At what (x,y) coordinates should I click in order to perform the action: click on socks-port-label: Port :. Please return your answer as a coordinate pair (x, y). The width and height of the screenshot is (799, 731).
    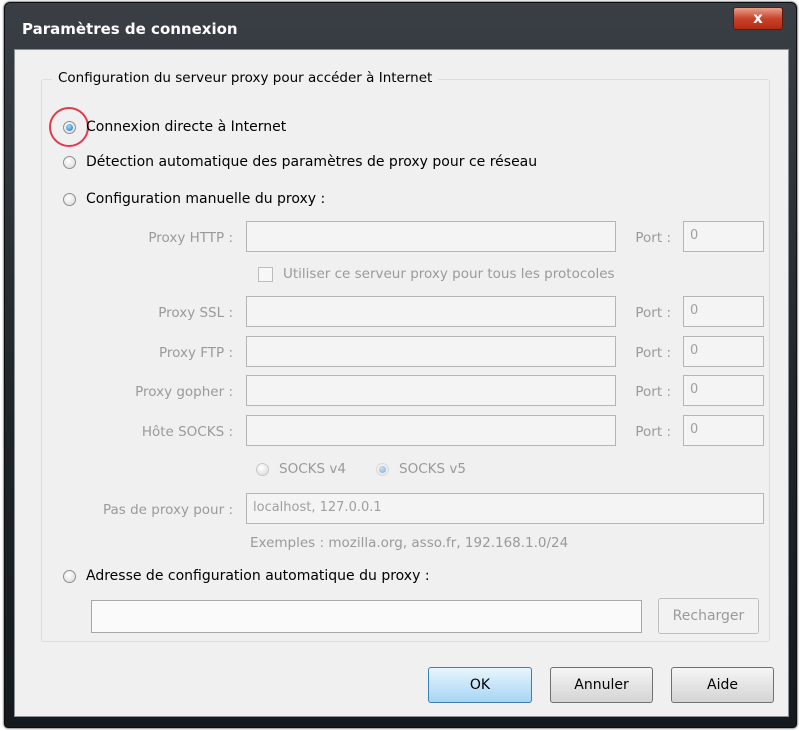
    Looking at the image, I should click on (653, 432).